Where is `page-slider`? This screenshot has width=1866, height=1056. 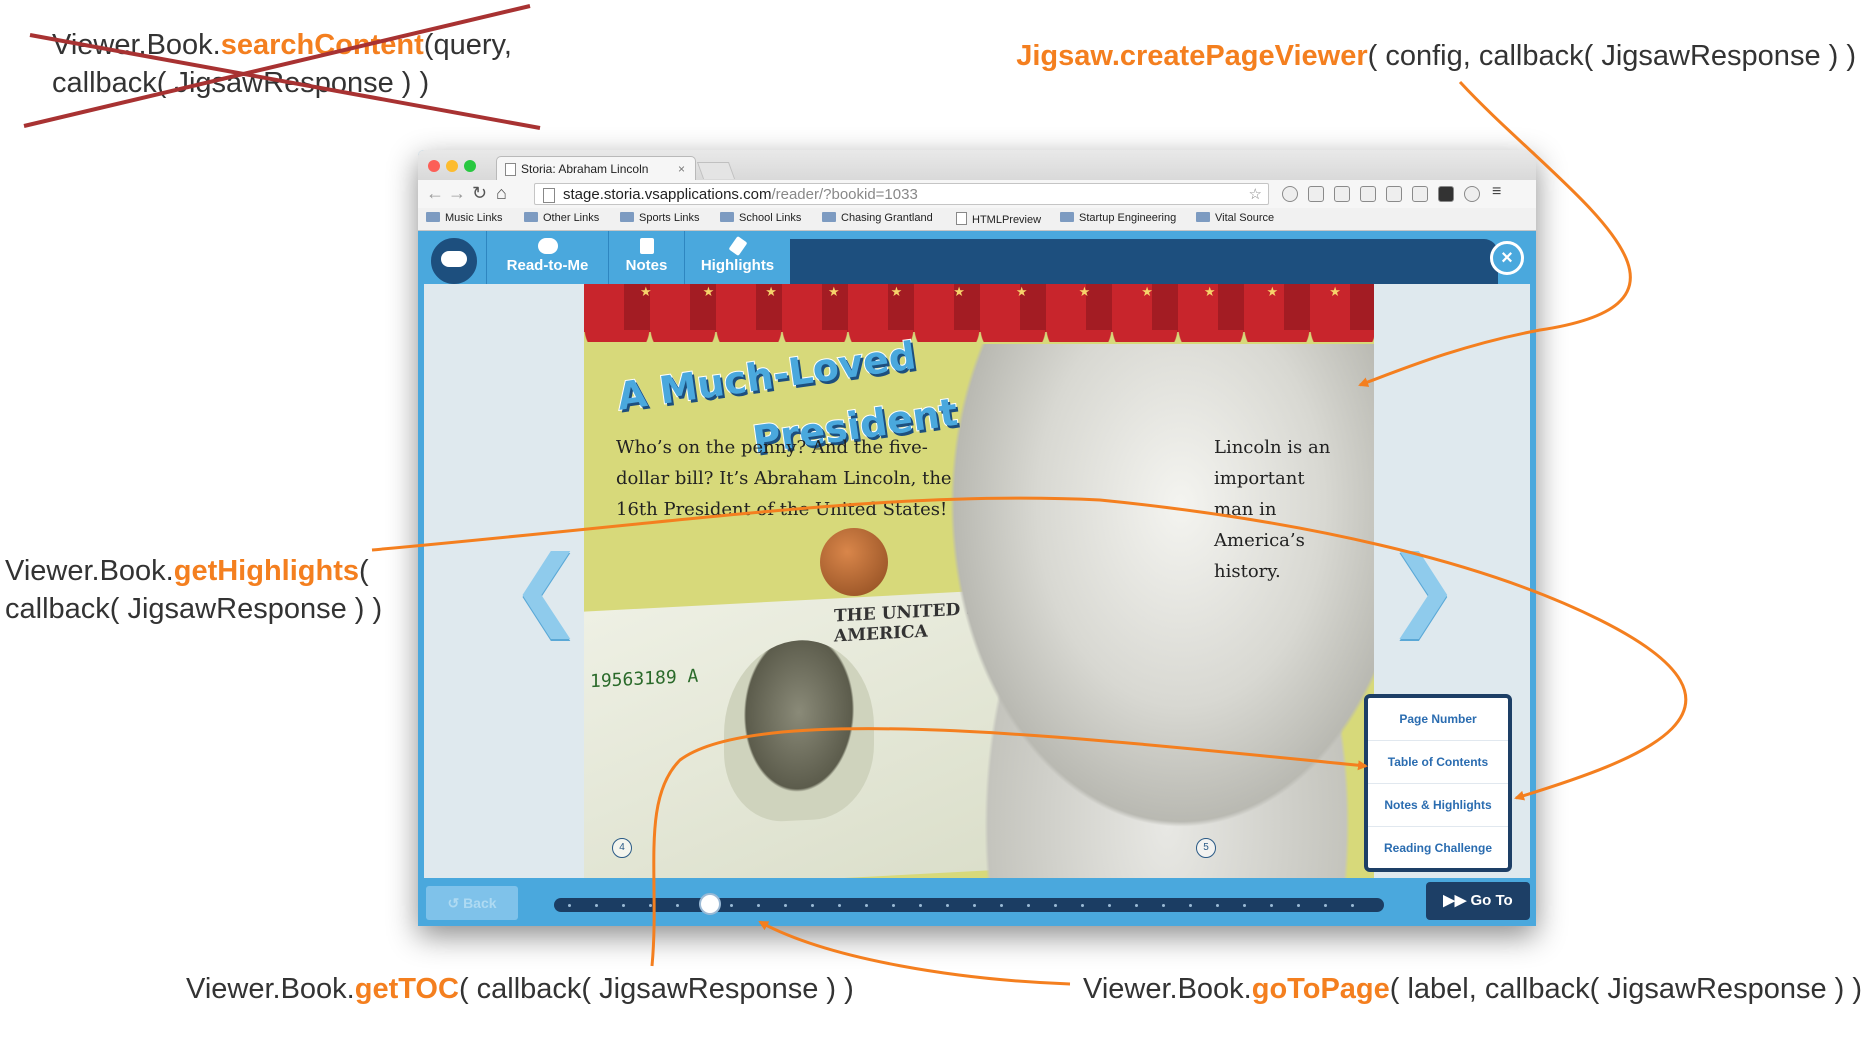 page-slider is located at coordinates (969, 904).